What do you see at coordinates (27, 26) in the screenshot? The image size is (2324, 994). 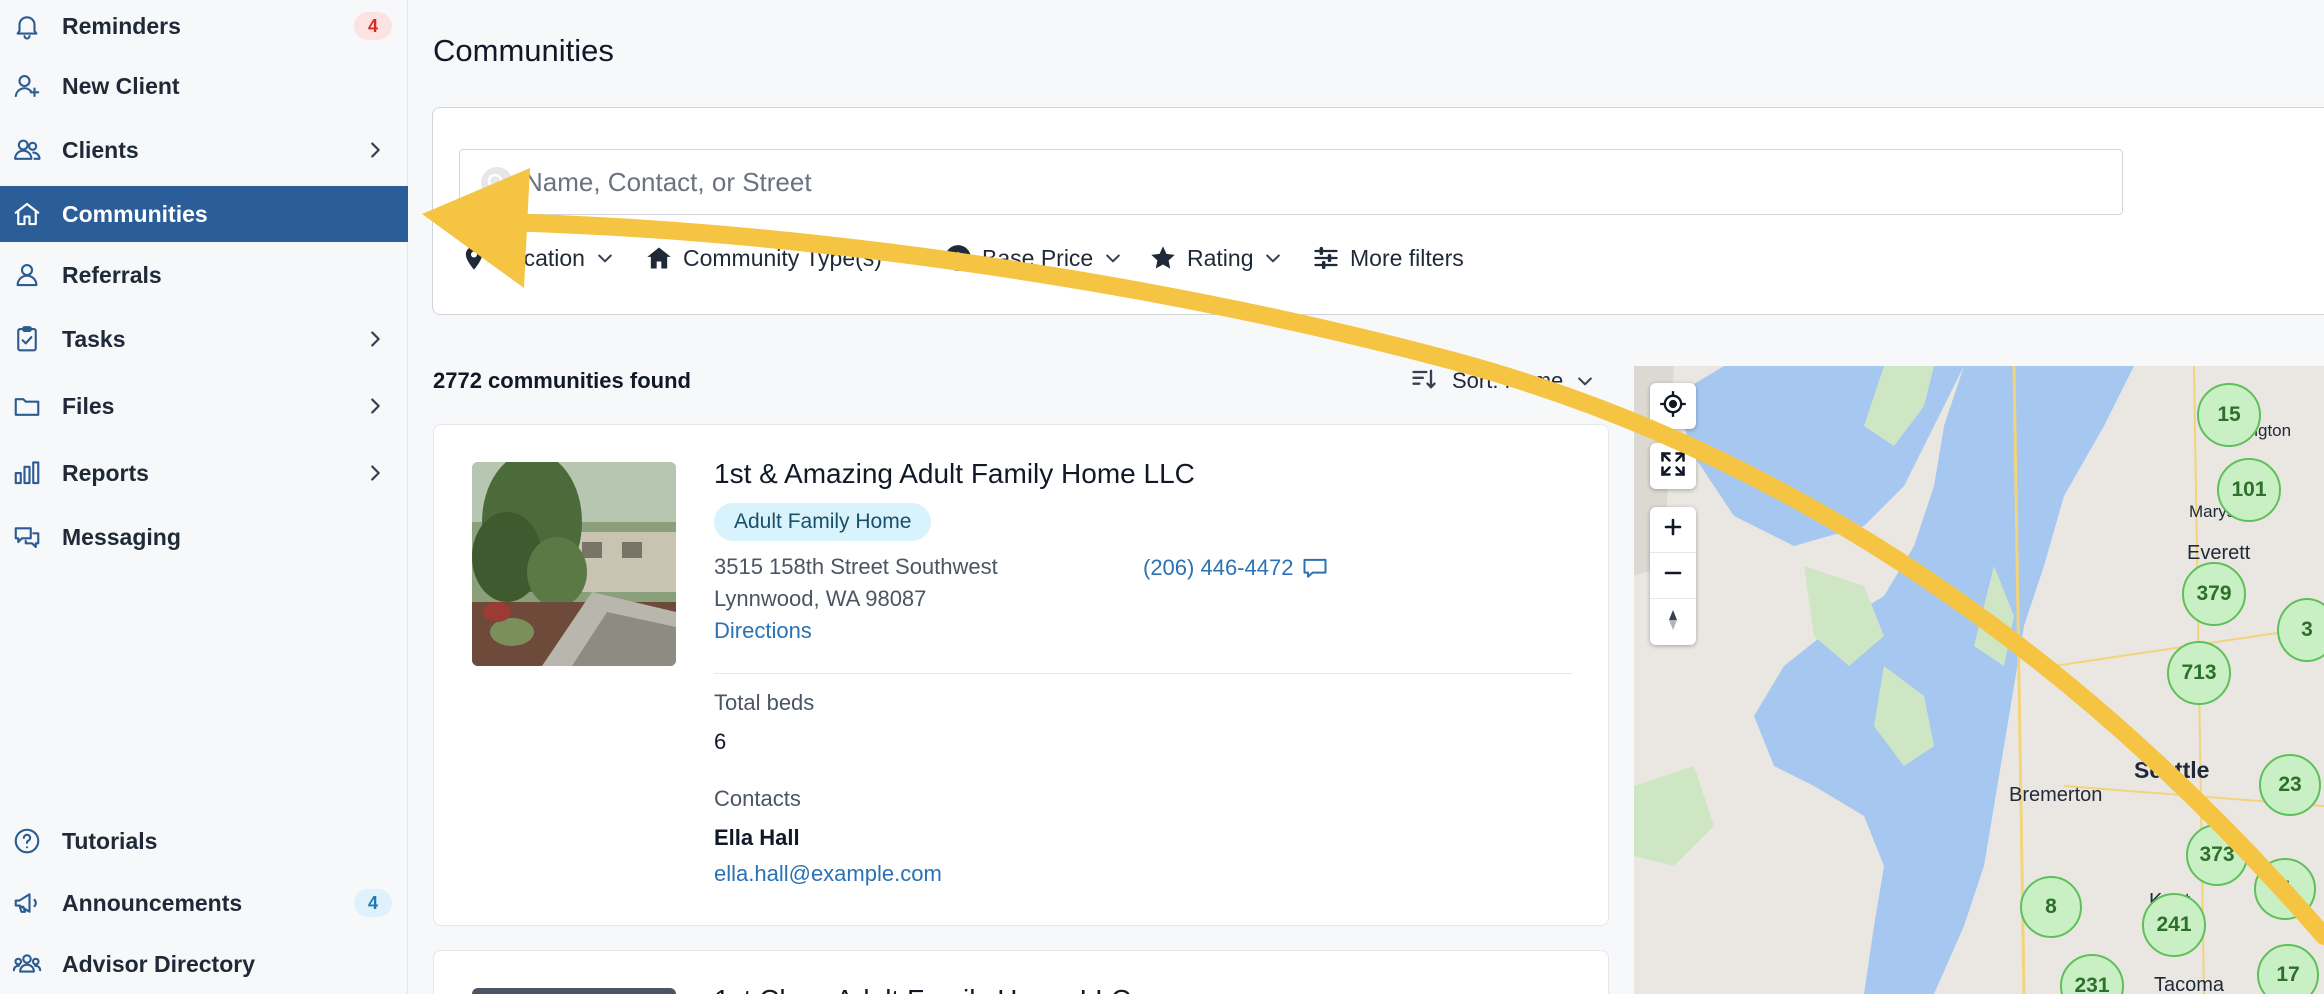 I see `bell-icon` at bounding box center [27, 26].